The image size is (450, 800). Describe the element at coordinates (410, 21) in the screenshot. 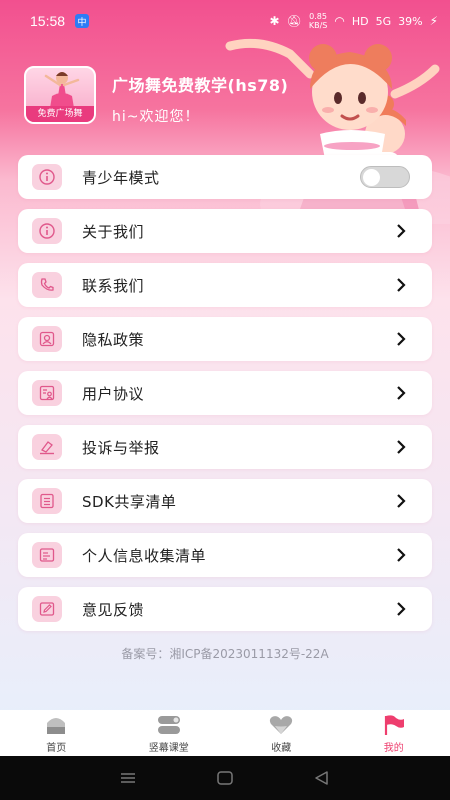

I see `battery-level: 39%` at that location.